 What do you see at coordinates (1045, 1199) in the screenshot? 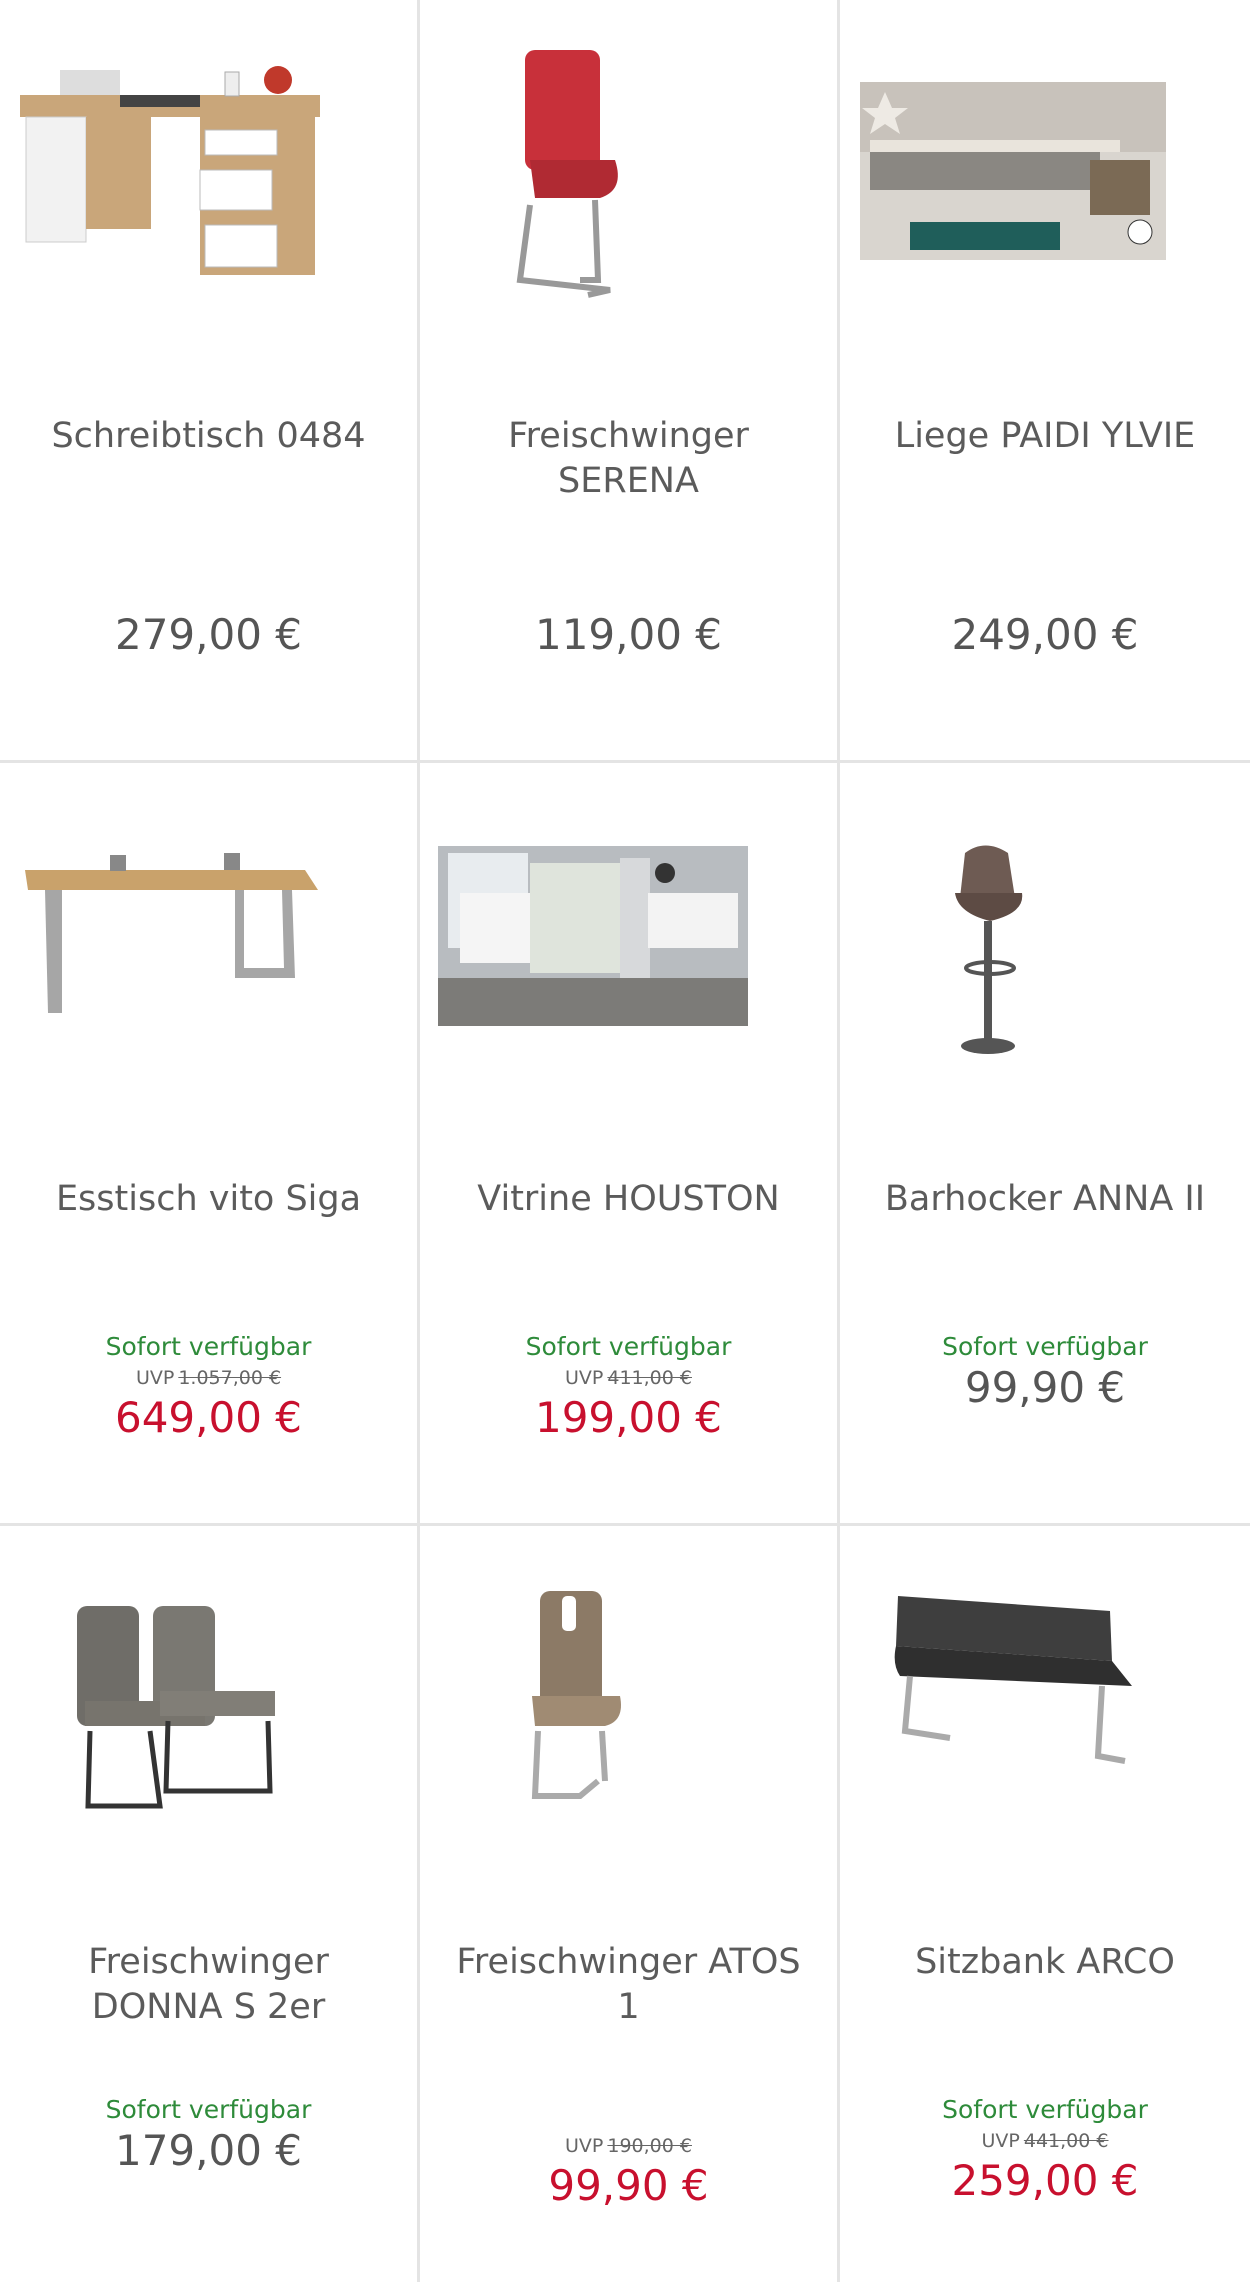
I see `product-title: Barhocker ANNA II` at bounding box center [1045, 1199].